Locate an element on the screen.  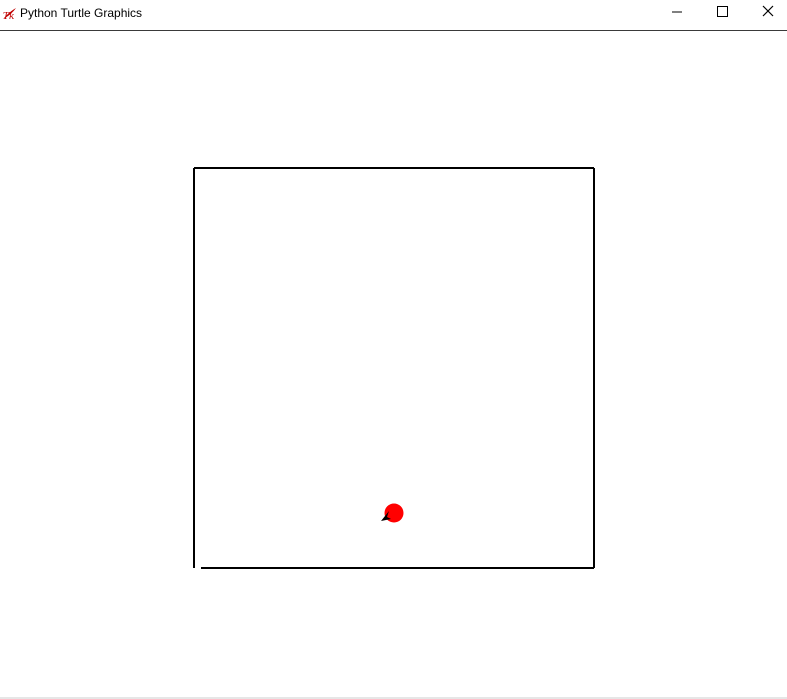
maximize-button is located at coordinates (723, 15).